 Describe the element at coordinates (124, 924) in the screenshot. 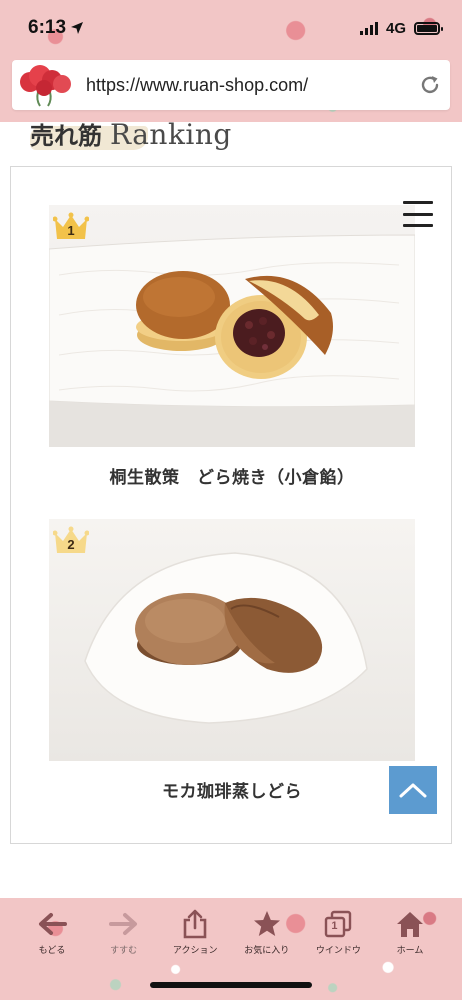

I see `arrow-right-icon` at that location.